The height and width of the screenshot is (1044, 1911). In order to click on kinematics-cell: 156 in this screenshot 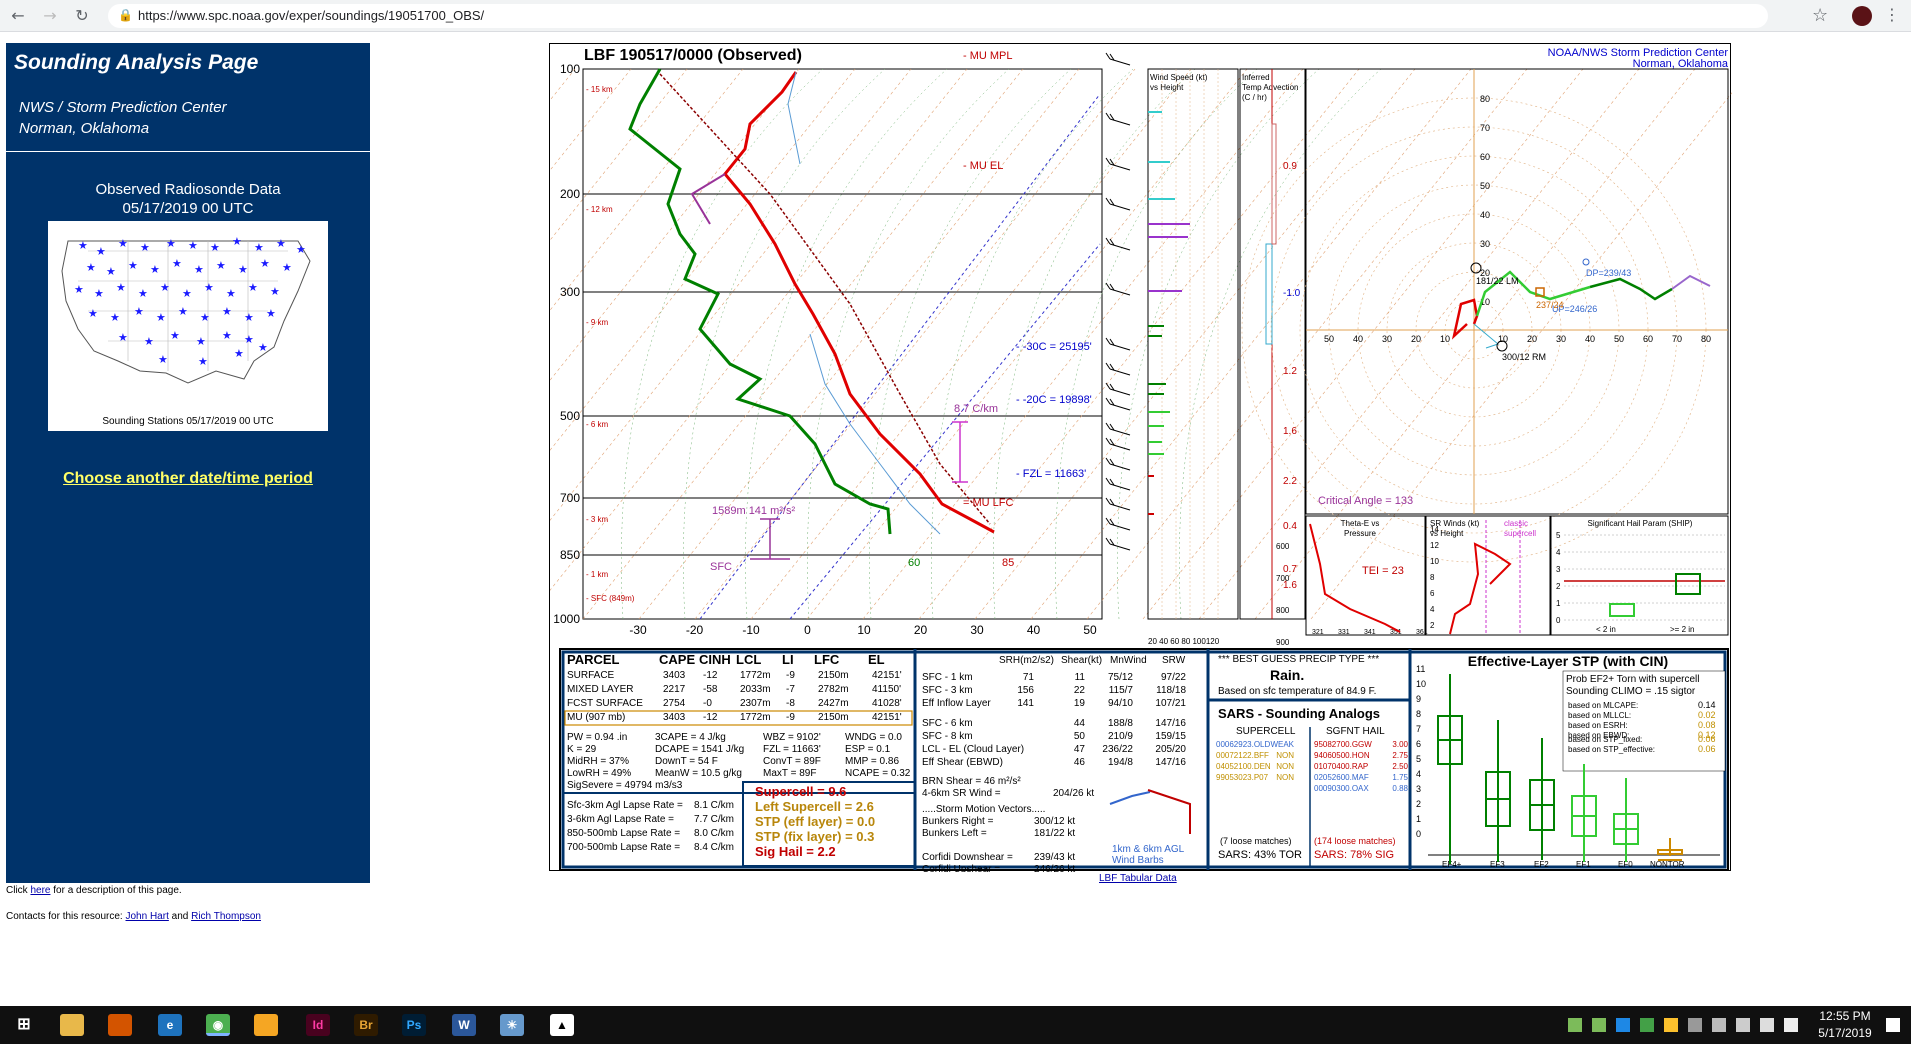, I will do `click(1025, 690)`.